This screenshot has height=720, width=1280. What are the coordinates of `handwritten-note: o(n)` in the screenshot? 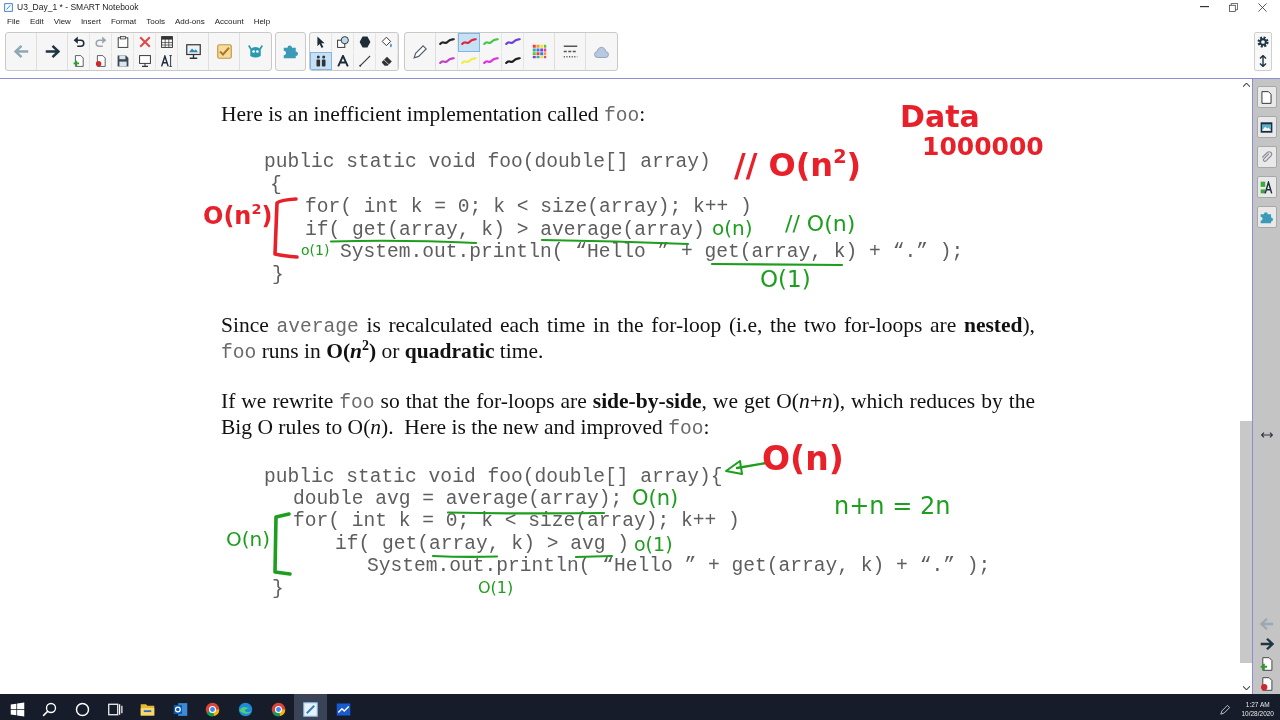 It's located at (732, 228).